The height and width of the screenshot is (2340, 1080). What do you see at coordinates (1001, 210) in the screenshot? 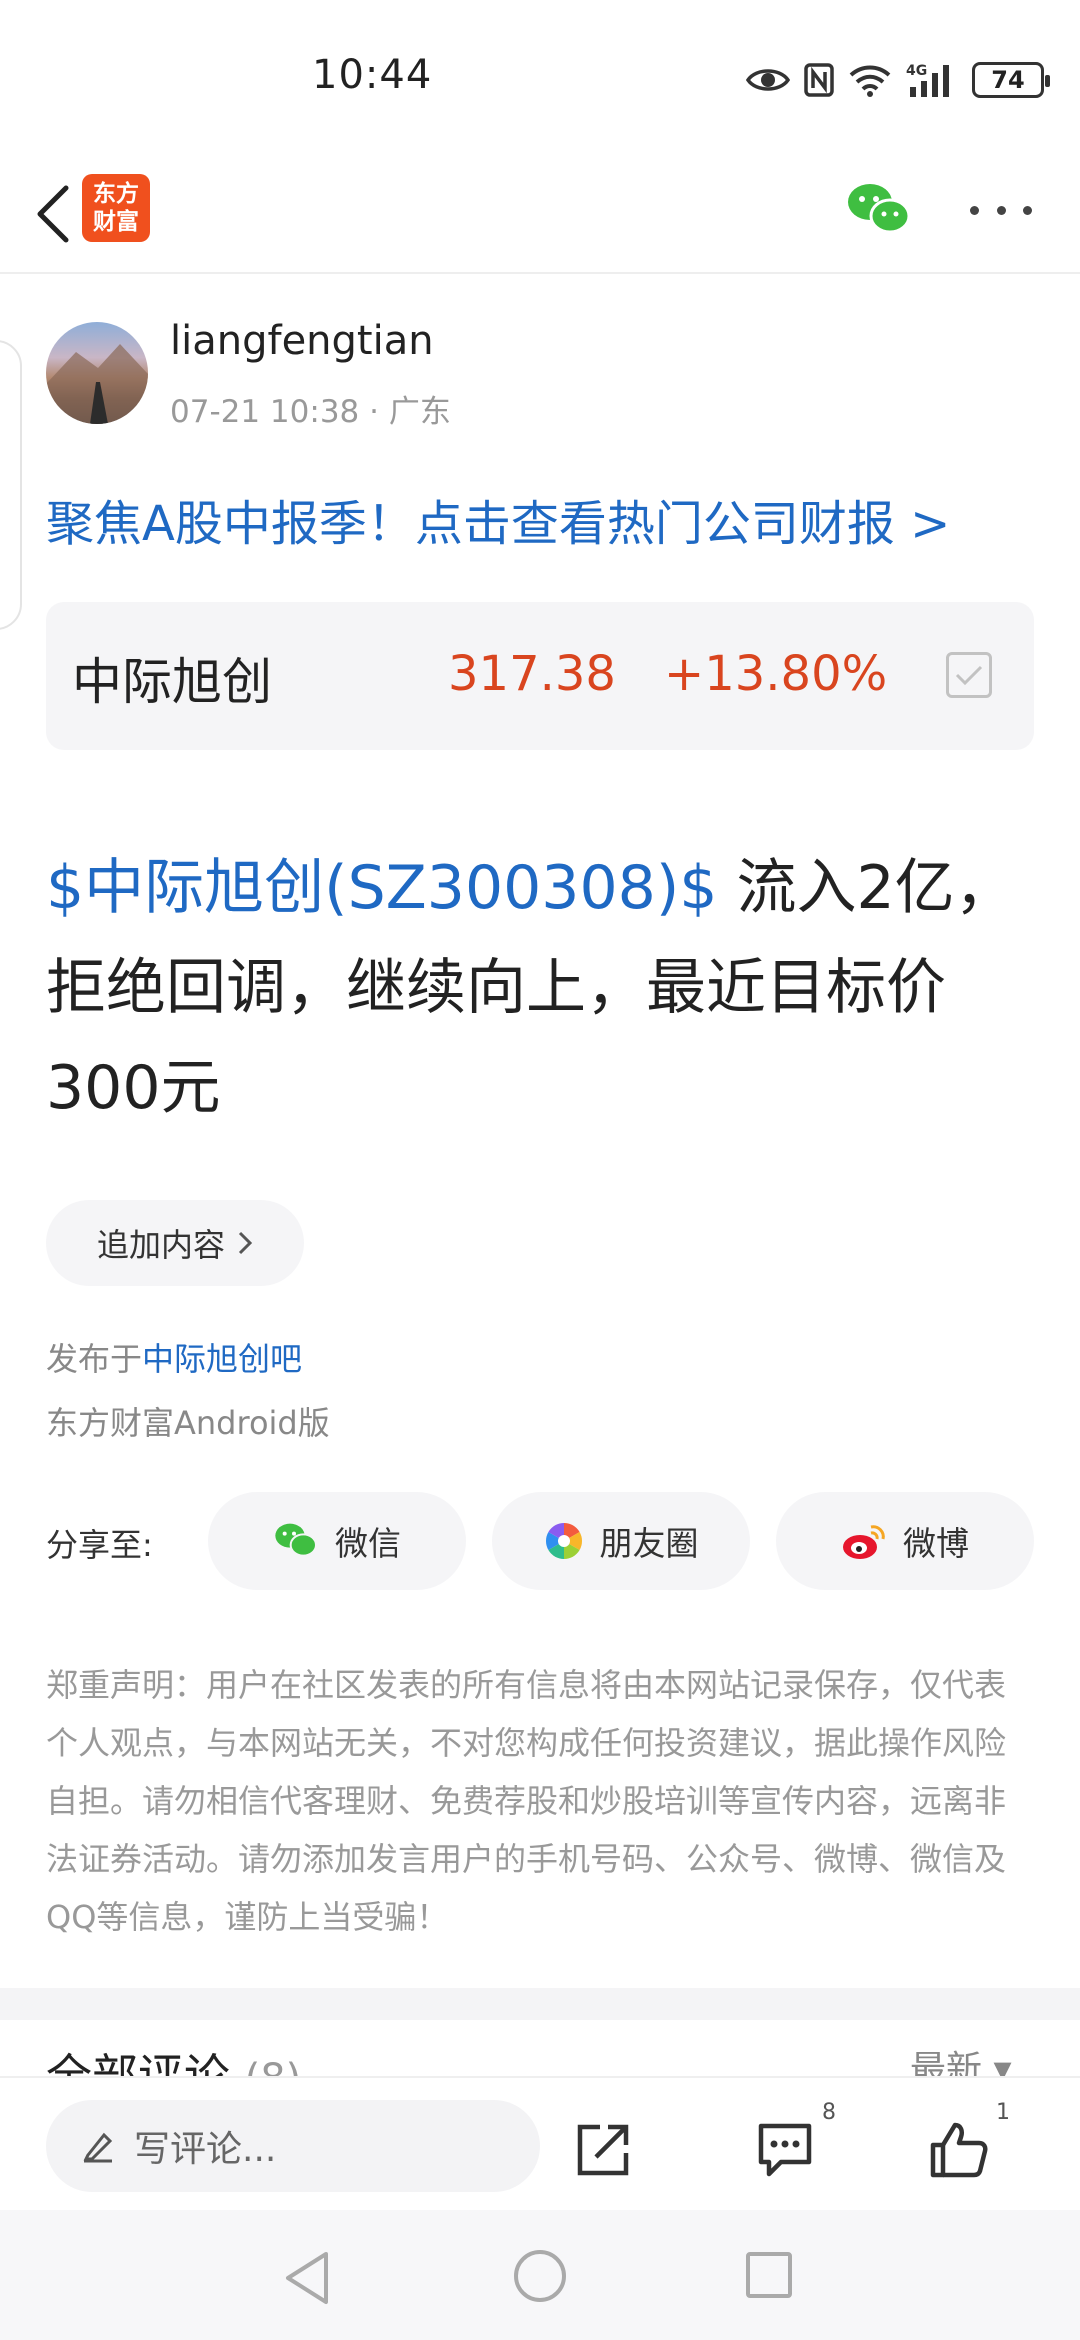
I see `more-icon` at bounding box center [1001, 210].